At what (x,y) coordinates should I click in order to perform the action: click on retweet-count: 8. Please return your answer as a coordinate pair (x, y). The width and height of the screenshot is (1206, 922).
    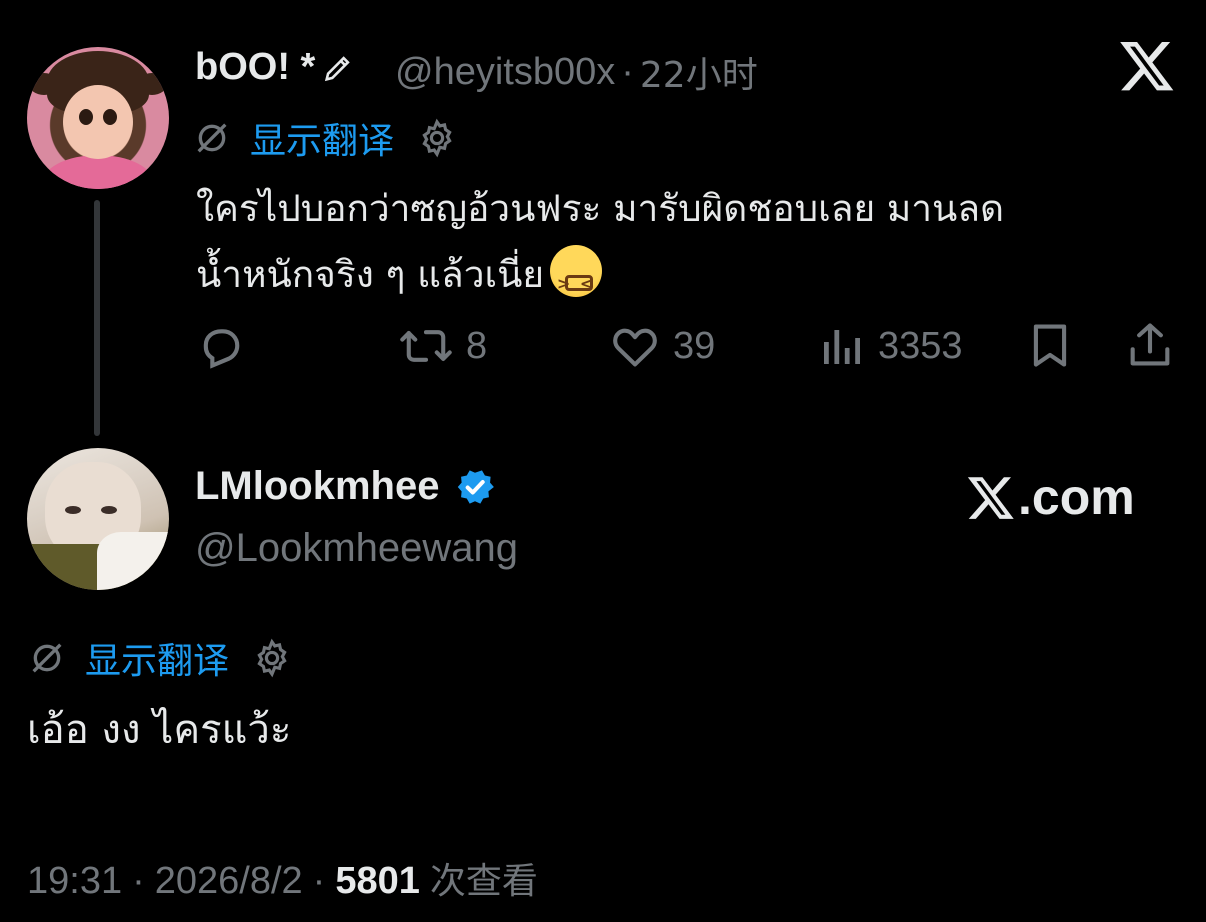
    Looking at the image, I should click on (477, 345).